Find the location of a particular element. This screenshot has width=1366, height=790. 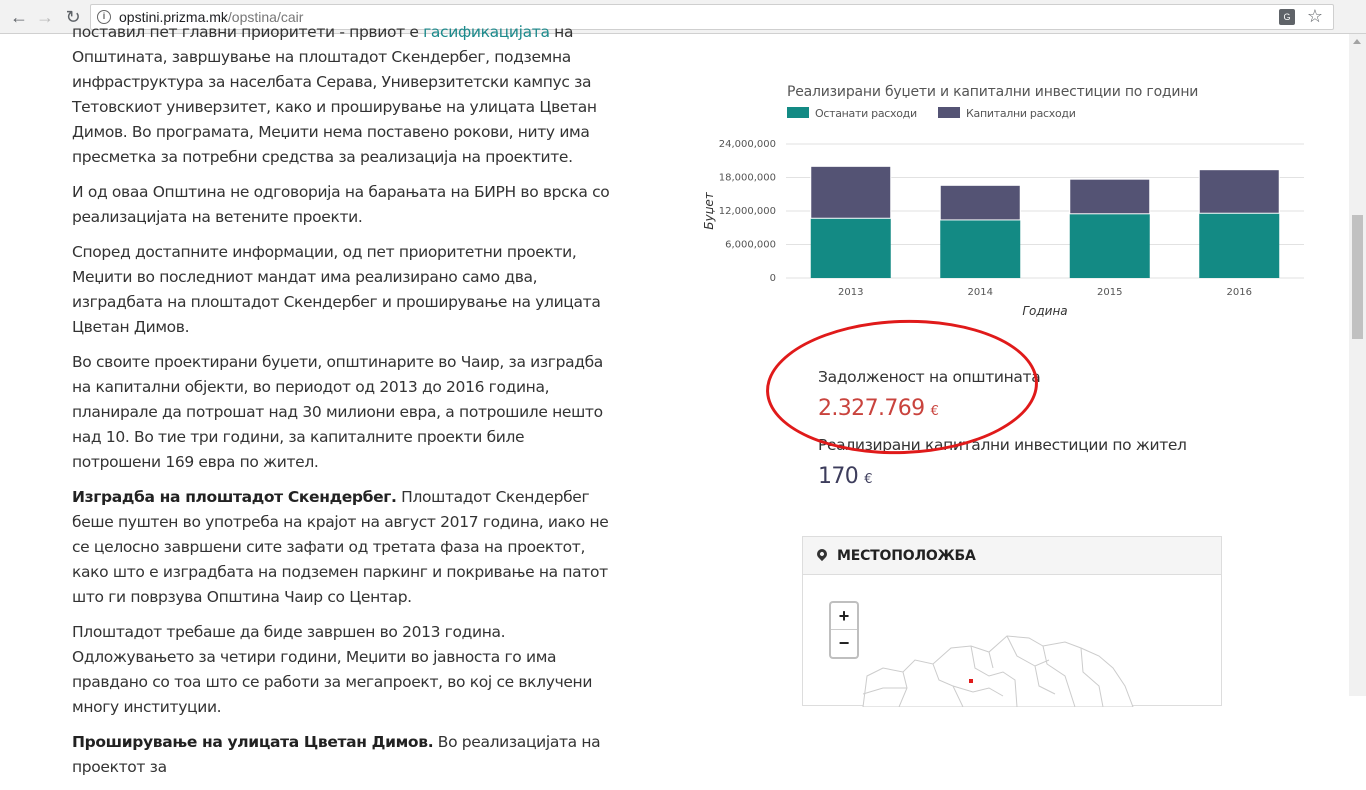

translate-icon: G is located at coordinates (1287, 17).